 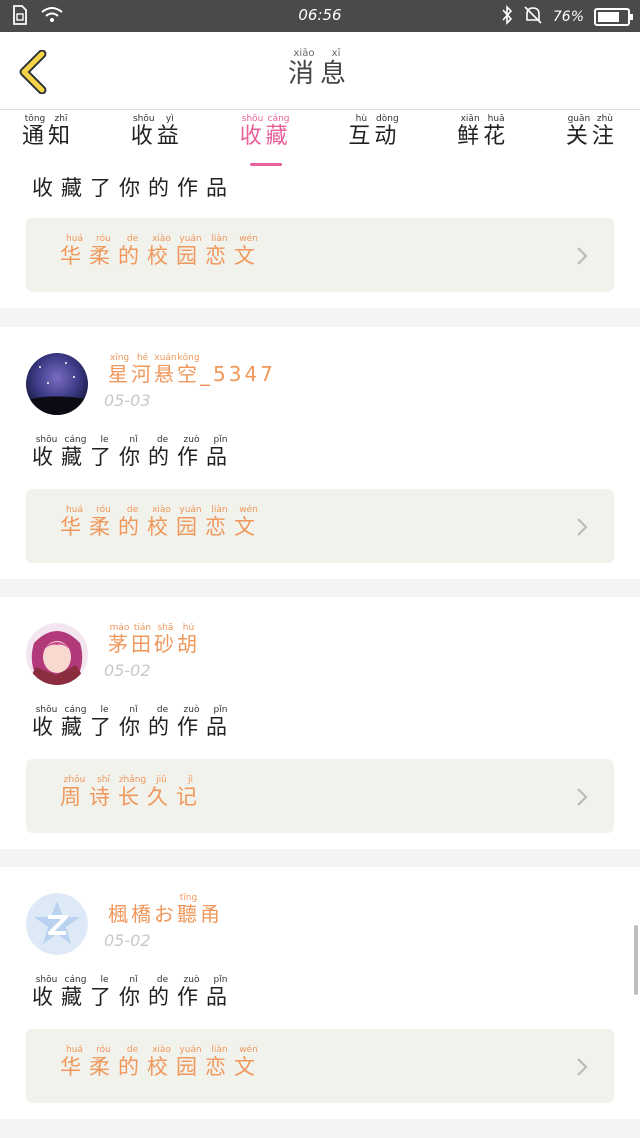 What do you see at coordinates (533, 17) in the screenshot?
I see `bell-muted-icon` at bounding box center [533, 17].